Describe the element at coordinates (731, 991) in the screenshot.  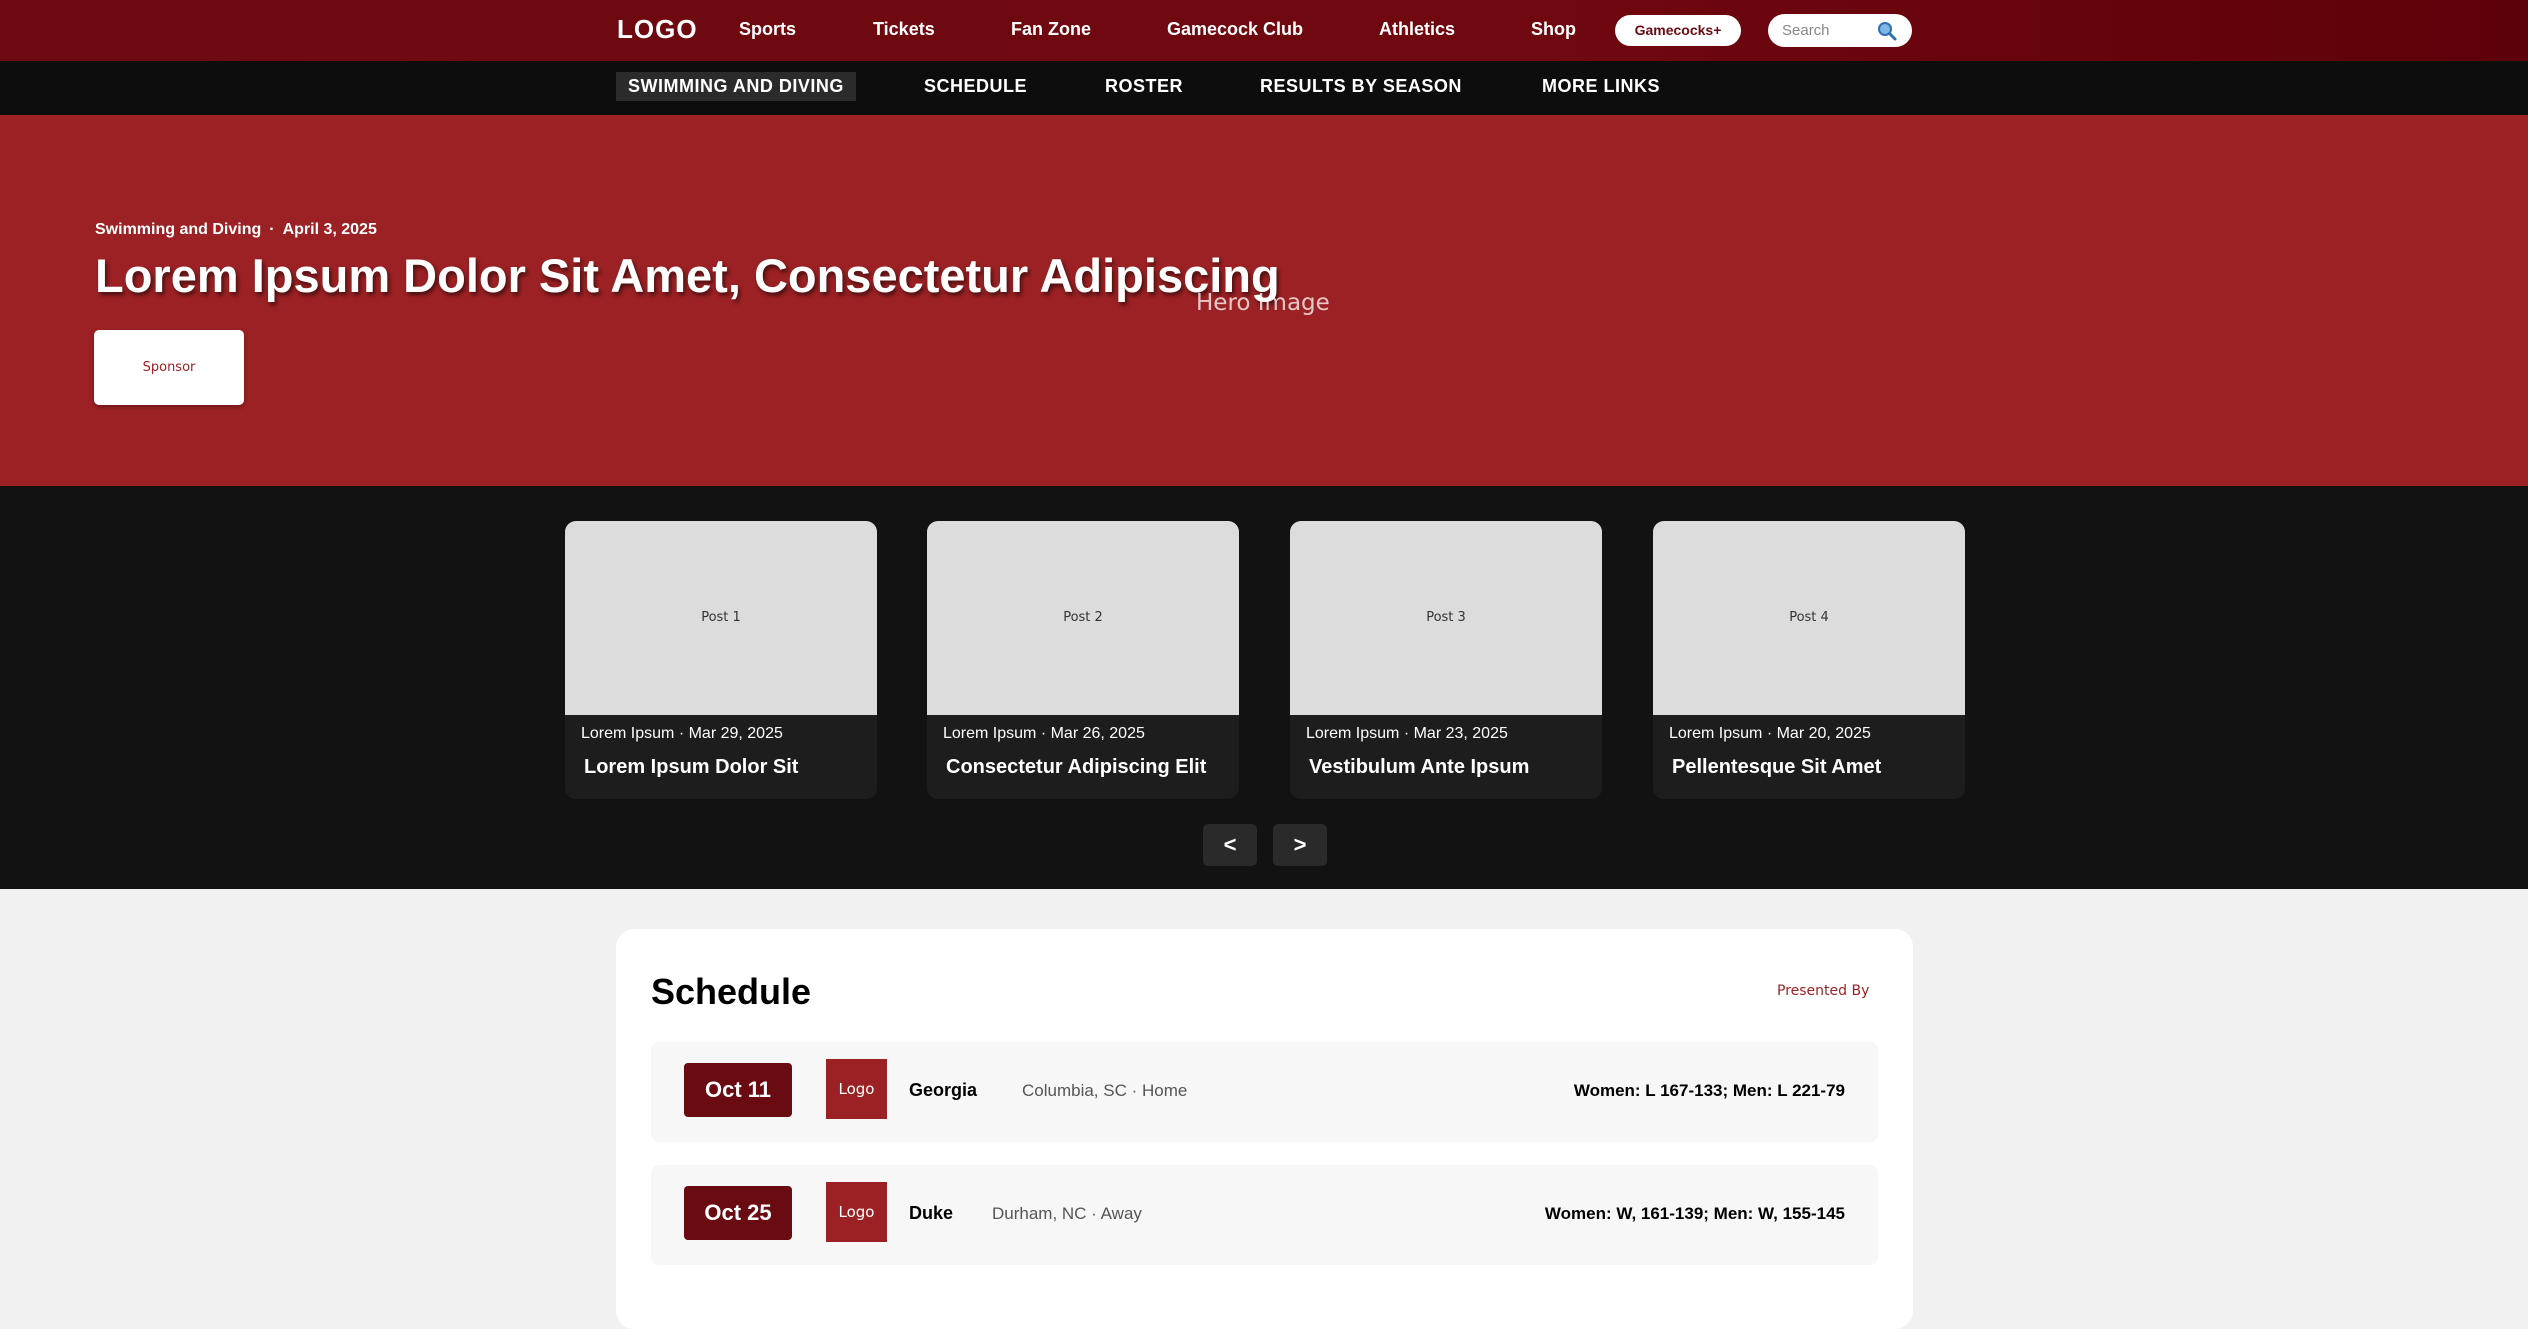
I see `schedule-title: Schedule` at that location.